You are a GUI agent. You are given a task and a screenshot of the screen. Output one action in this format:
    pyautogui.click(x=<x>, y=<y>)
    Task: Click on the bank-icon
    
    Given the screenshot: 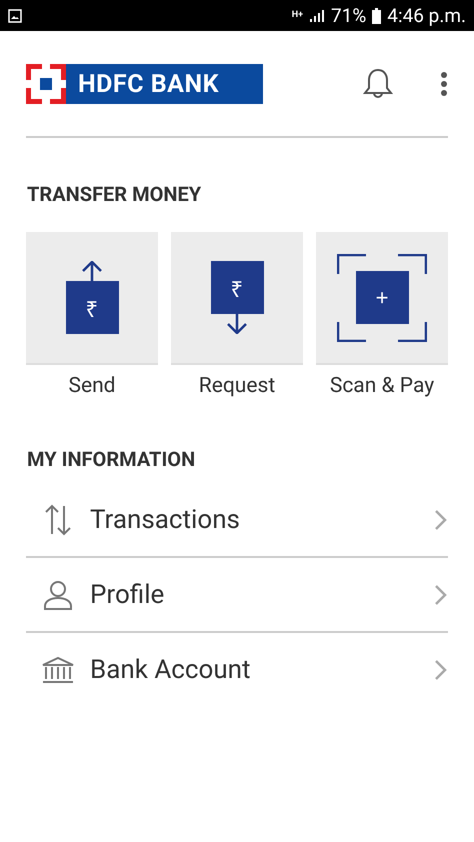 What is the action you would take?
    pyautogui.click(x=58, y=670)
    